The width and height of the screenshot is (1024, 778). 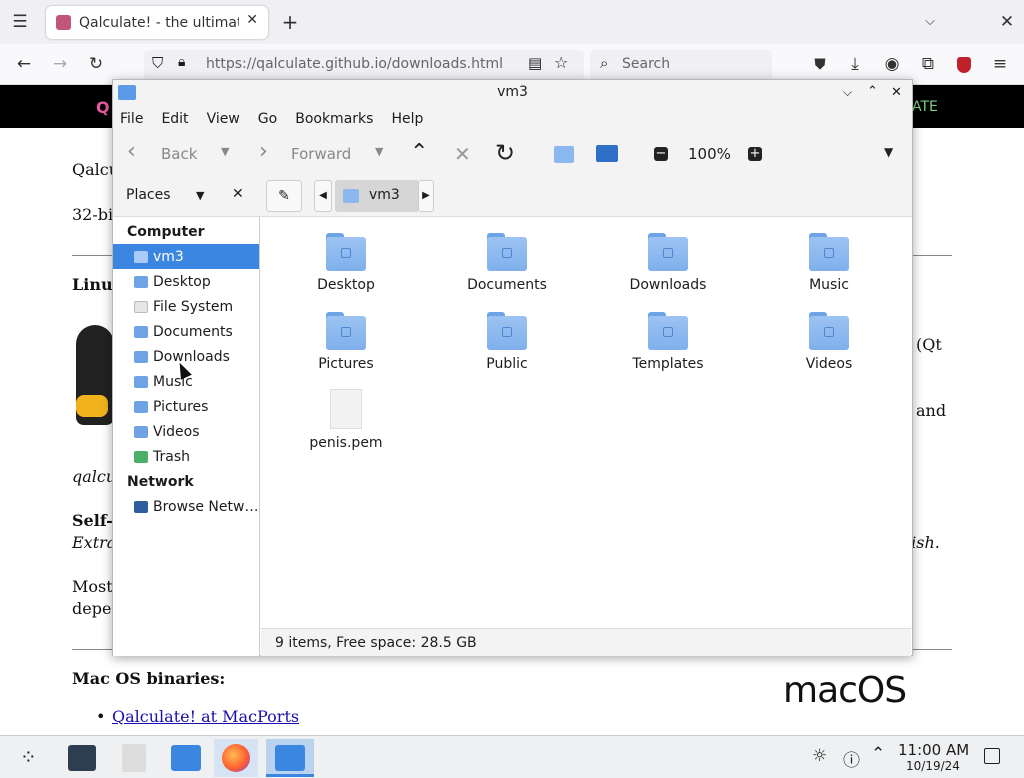 What do you see at coordinates (512, 92) in the screenshot?
I see `window-titlebar: vm3 ⌵ ⌃ ✕` at bounding box center [512, 92].